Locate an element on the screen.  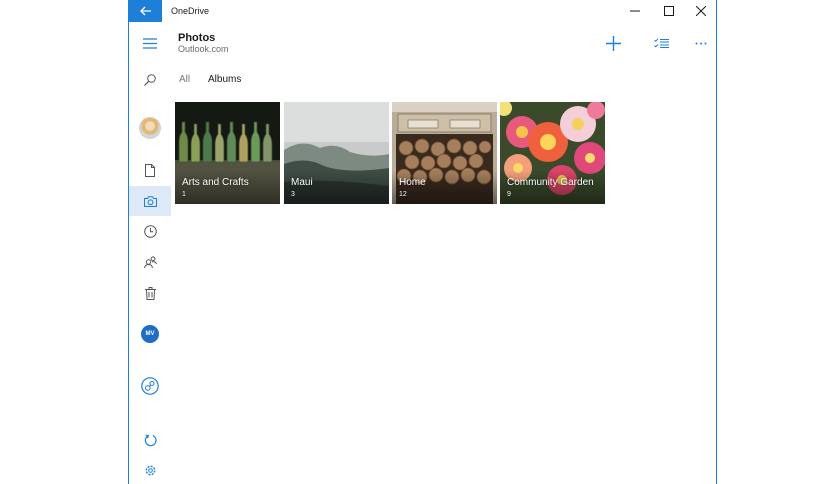
close-icon is located at coordinates (701, 11).